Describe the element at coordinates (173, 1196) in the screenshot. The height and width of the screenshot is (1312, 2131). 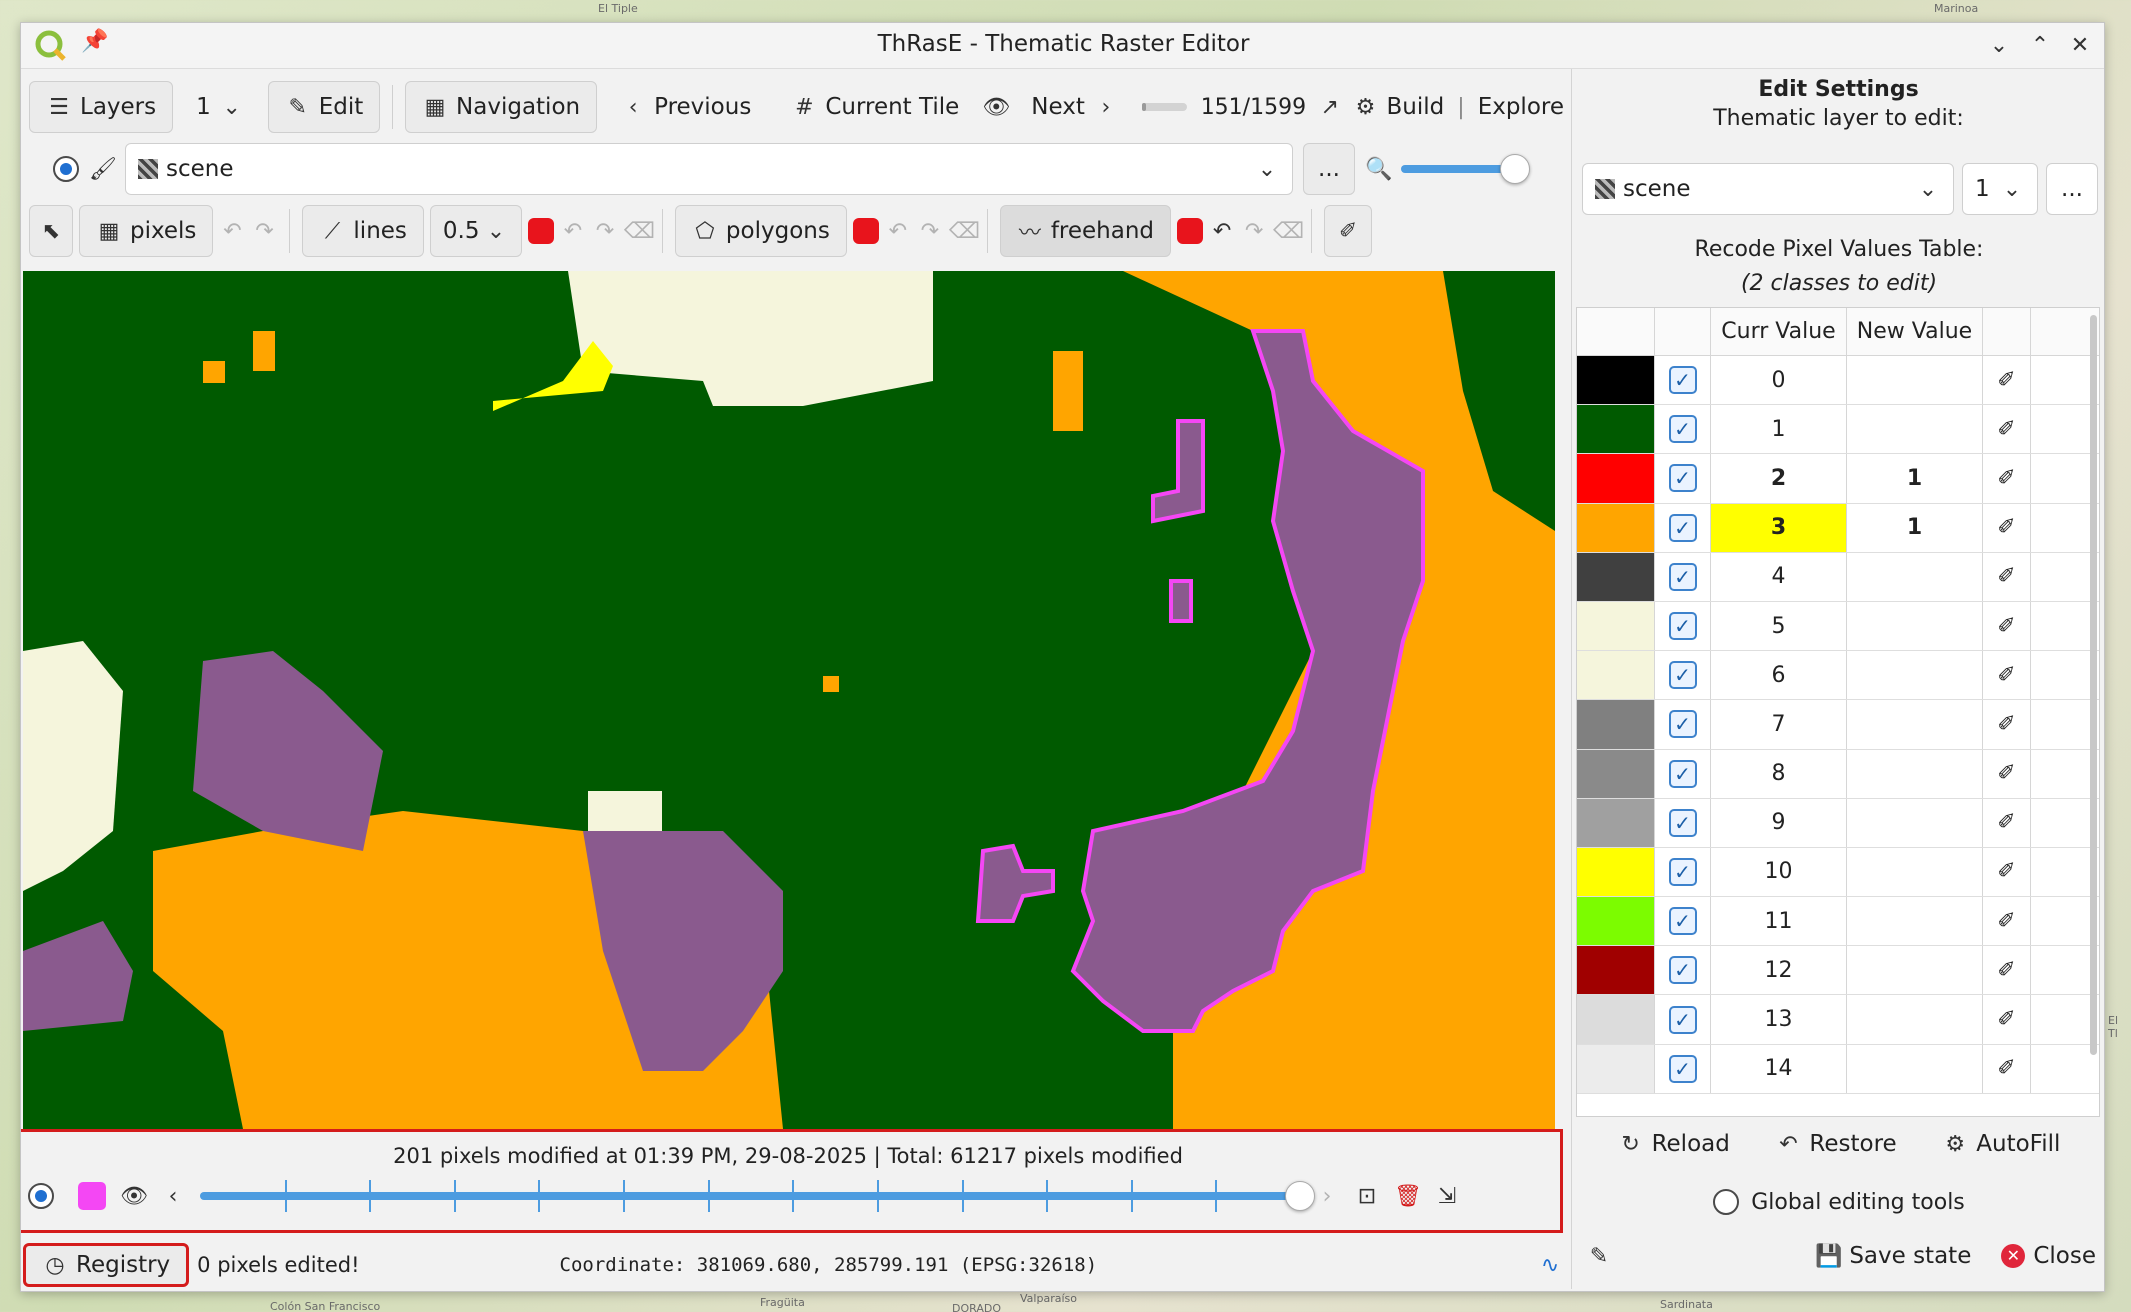
I see `chevron-left-icon: ‹` at that location.